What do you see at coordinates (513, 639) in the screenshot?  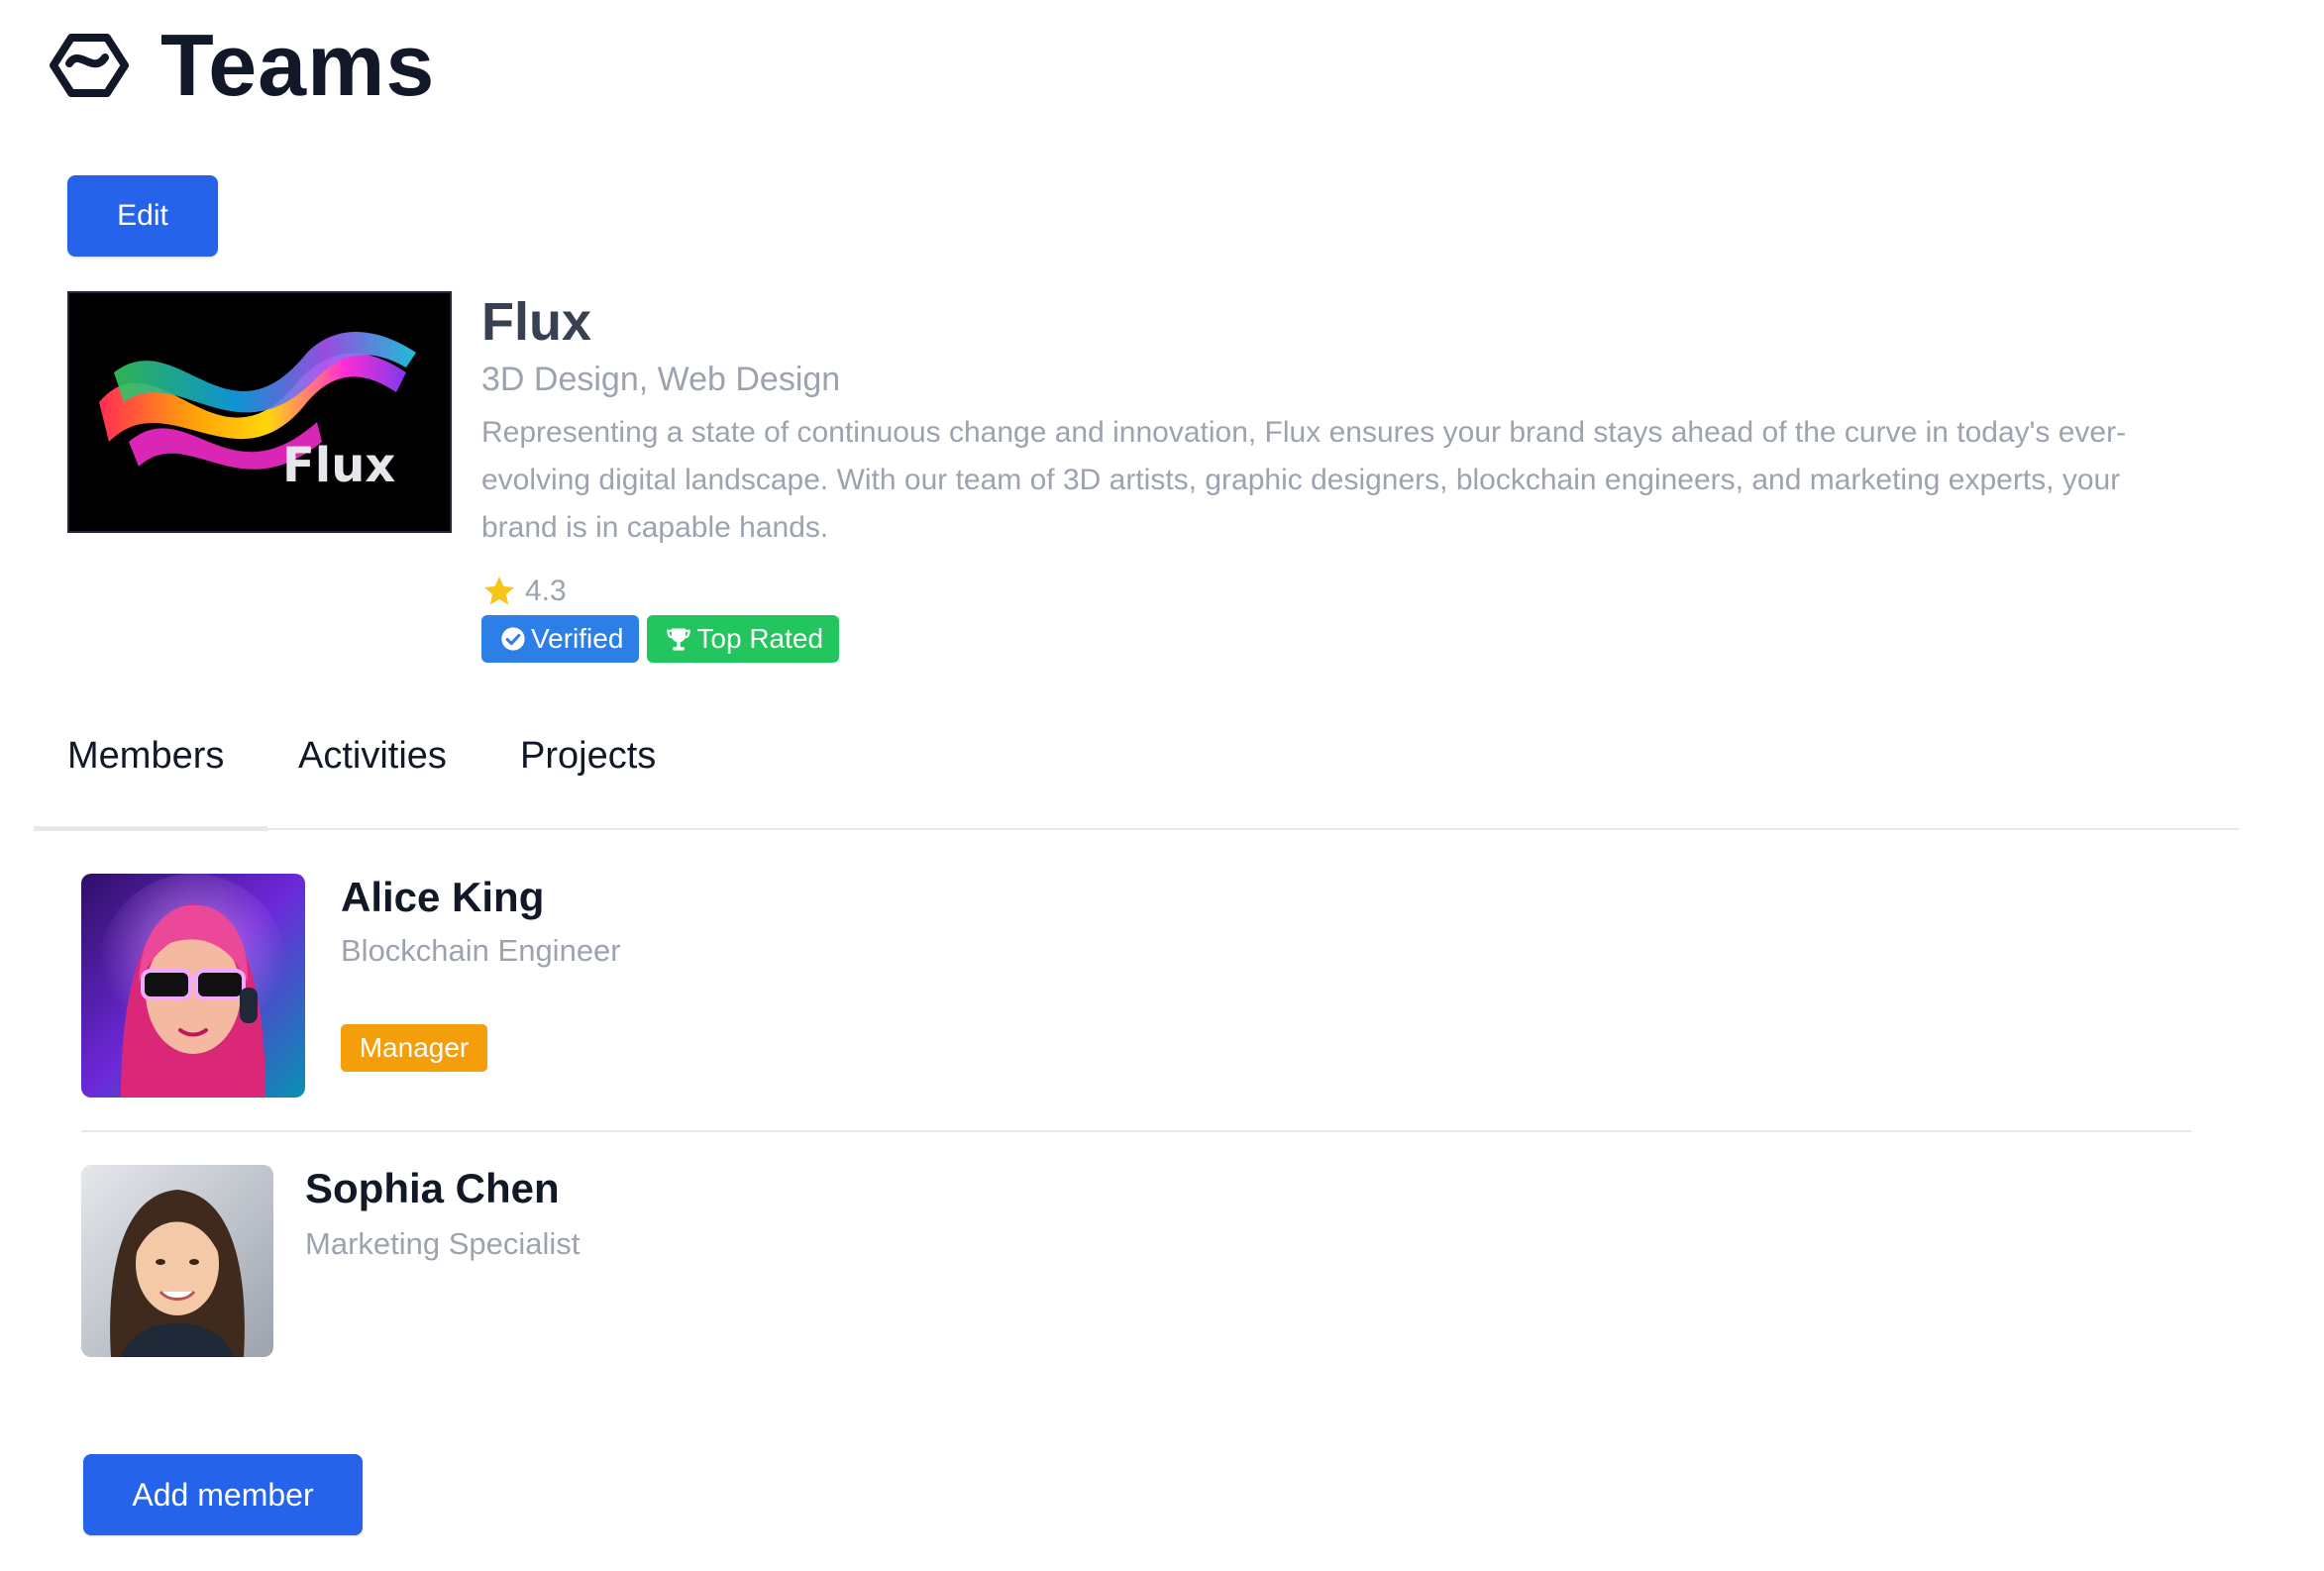 I see `check-circle-icon` at bounding box center [513, 639].